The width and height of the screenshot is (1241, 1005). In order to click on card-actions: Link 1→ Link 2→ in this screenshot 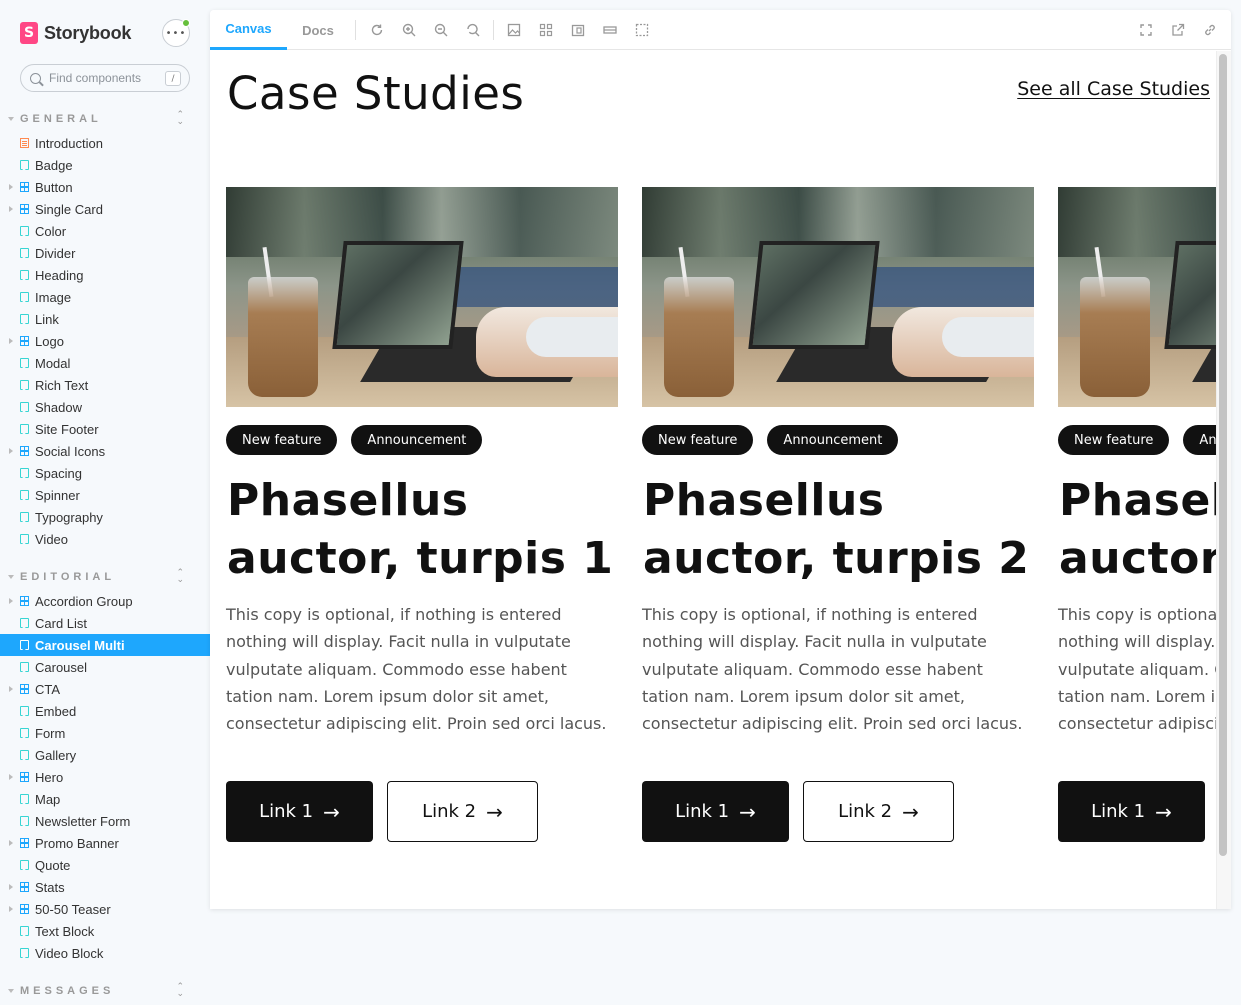, I will do `click(1137, 811)`.